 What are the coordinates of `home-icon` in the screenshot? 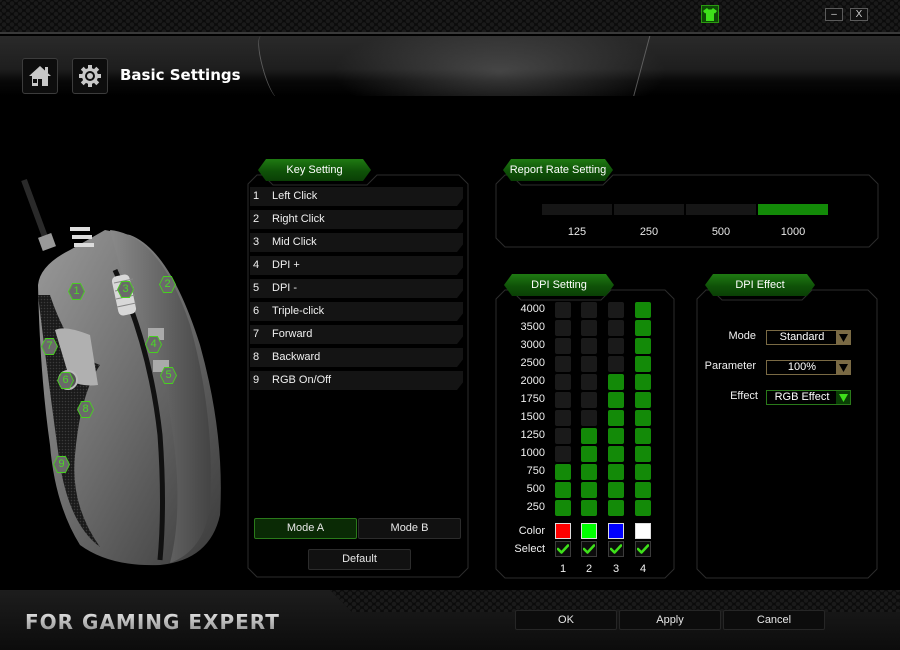 It's located at (40, 76).